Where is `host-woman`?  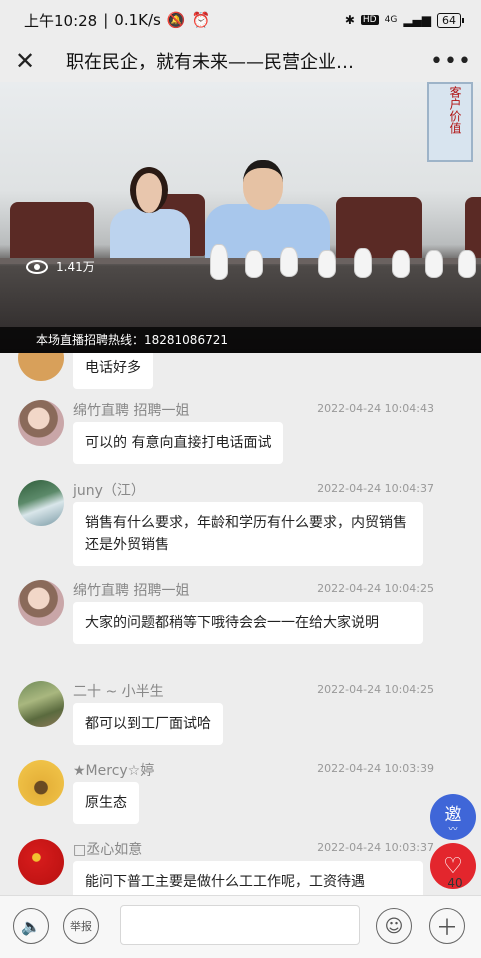
host-woman is located at coordinates (150, 215).